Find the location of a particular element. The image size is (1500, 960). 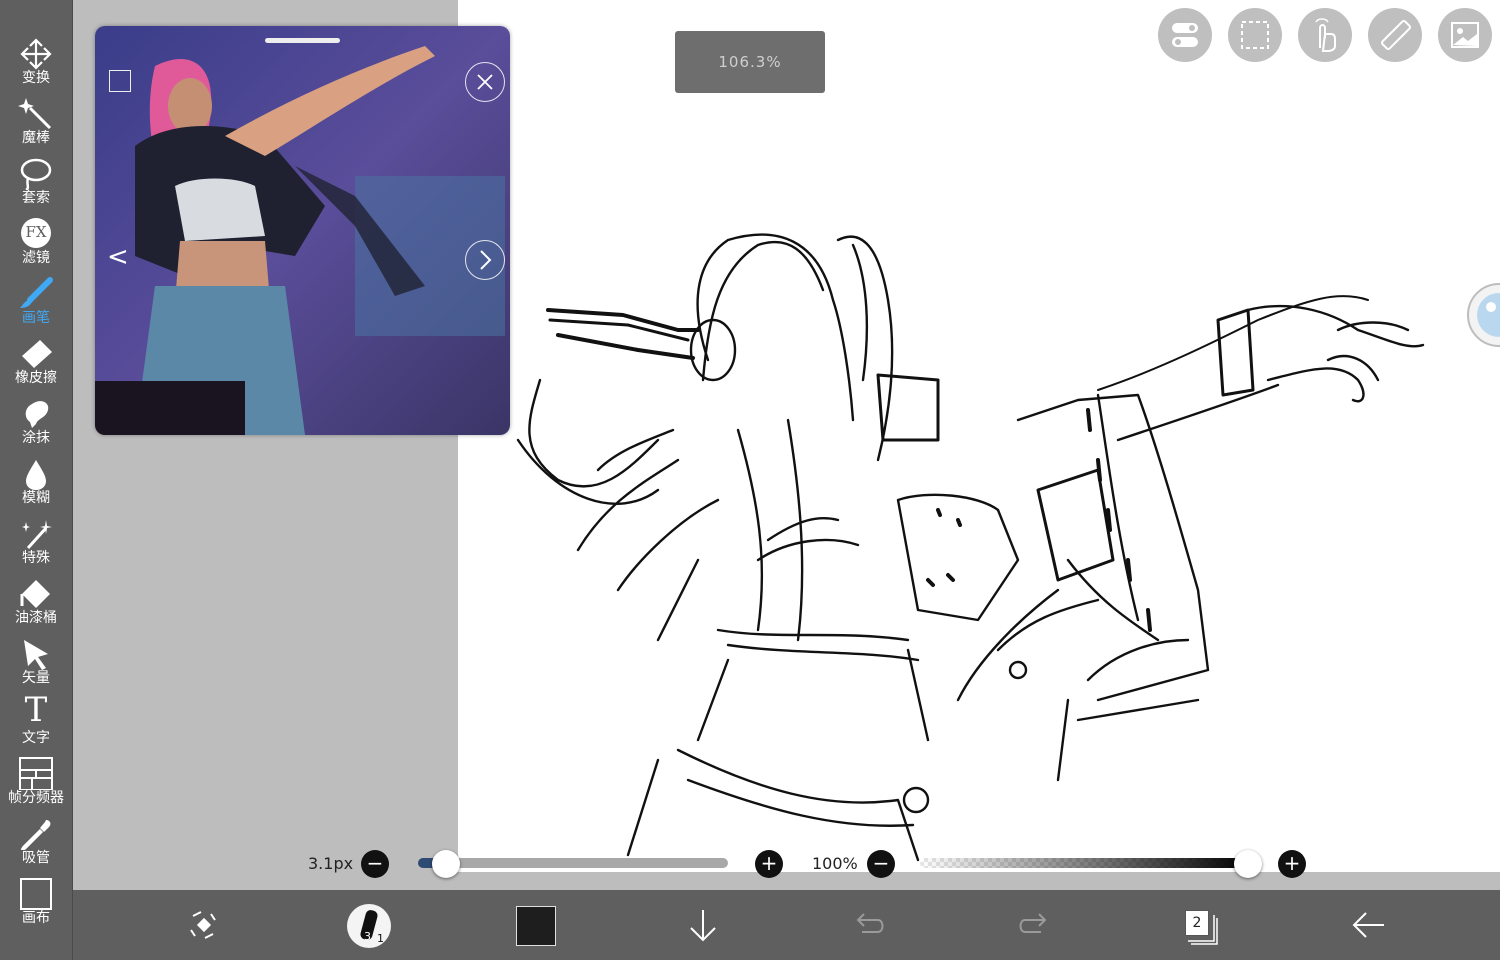

tool-label: 滤镜 is located at coordinates (36, 258).